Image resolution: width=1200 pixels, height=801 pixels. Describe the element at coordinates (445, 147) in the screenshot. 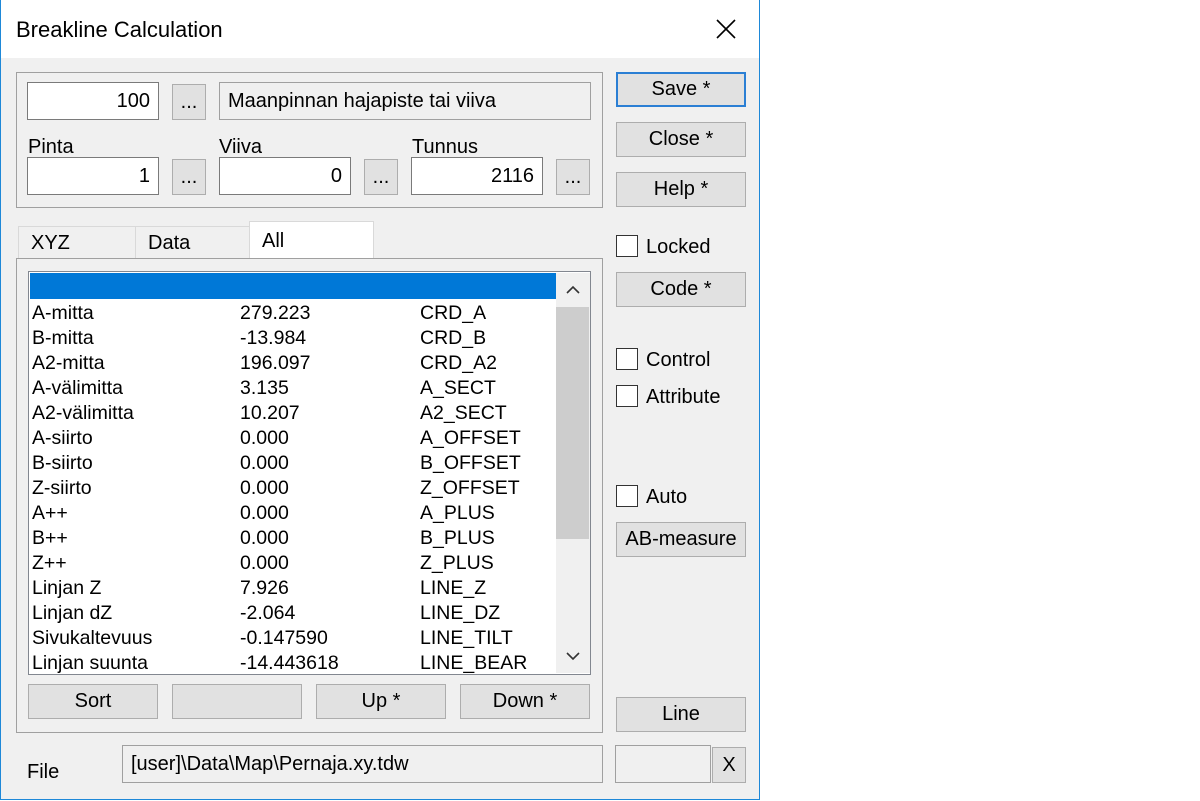

I see `tunnus-label: Tunnus` at that location.